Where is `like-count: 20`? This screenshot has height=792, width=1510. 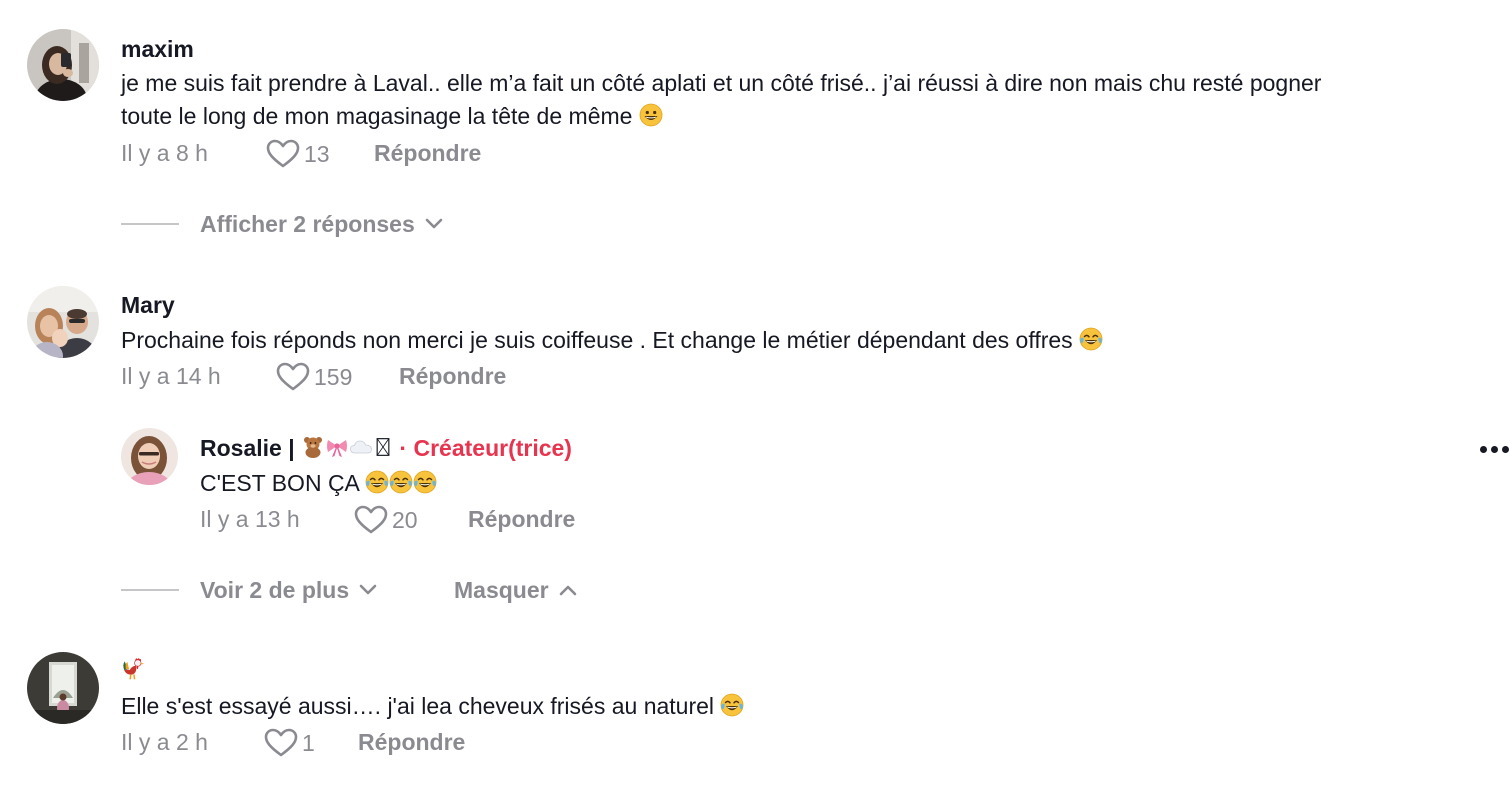
like-count: 20 is located at coordinates (405, 520).